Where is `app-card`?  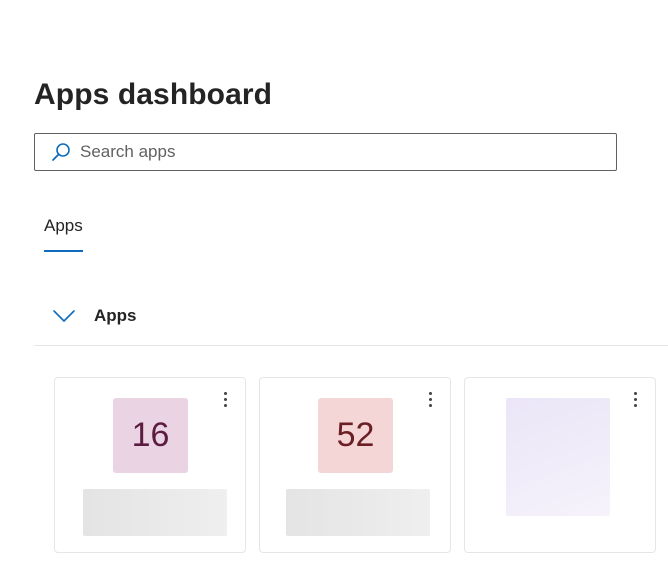
app-card is located at coordinates (560, 465).